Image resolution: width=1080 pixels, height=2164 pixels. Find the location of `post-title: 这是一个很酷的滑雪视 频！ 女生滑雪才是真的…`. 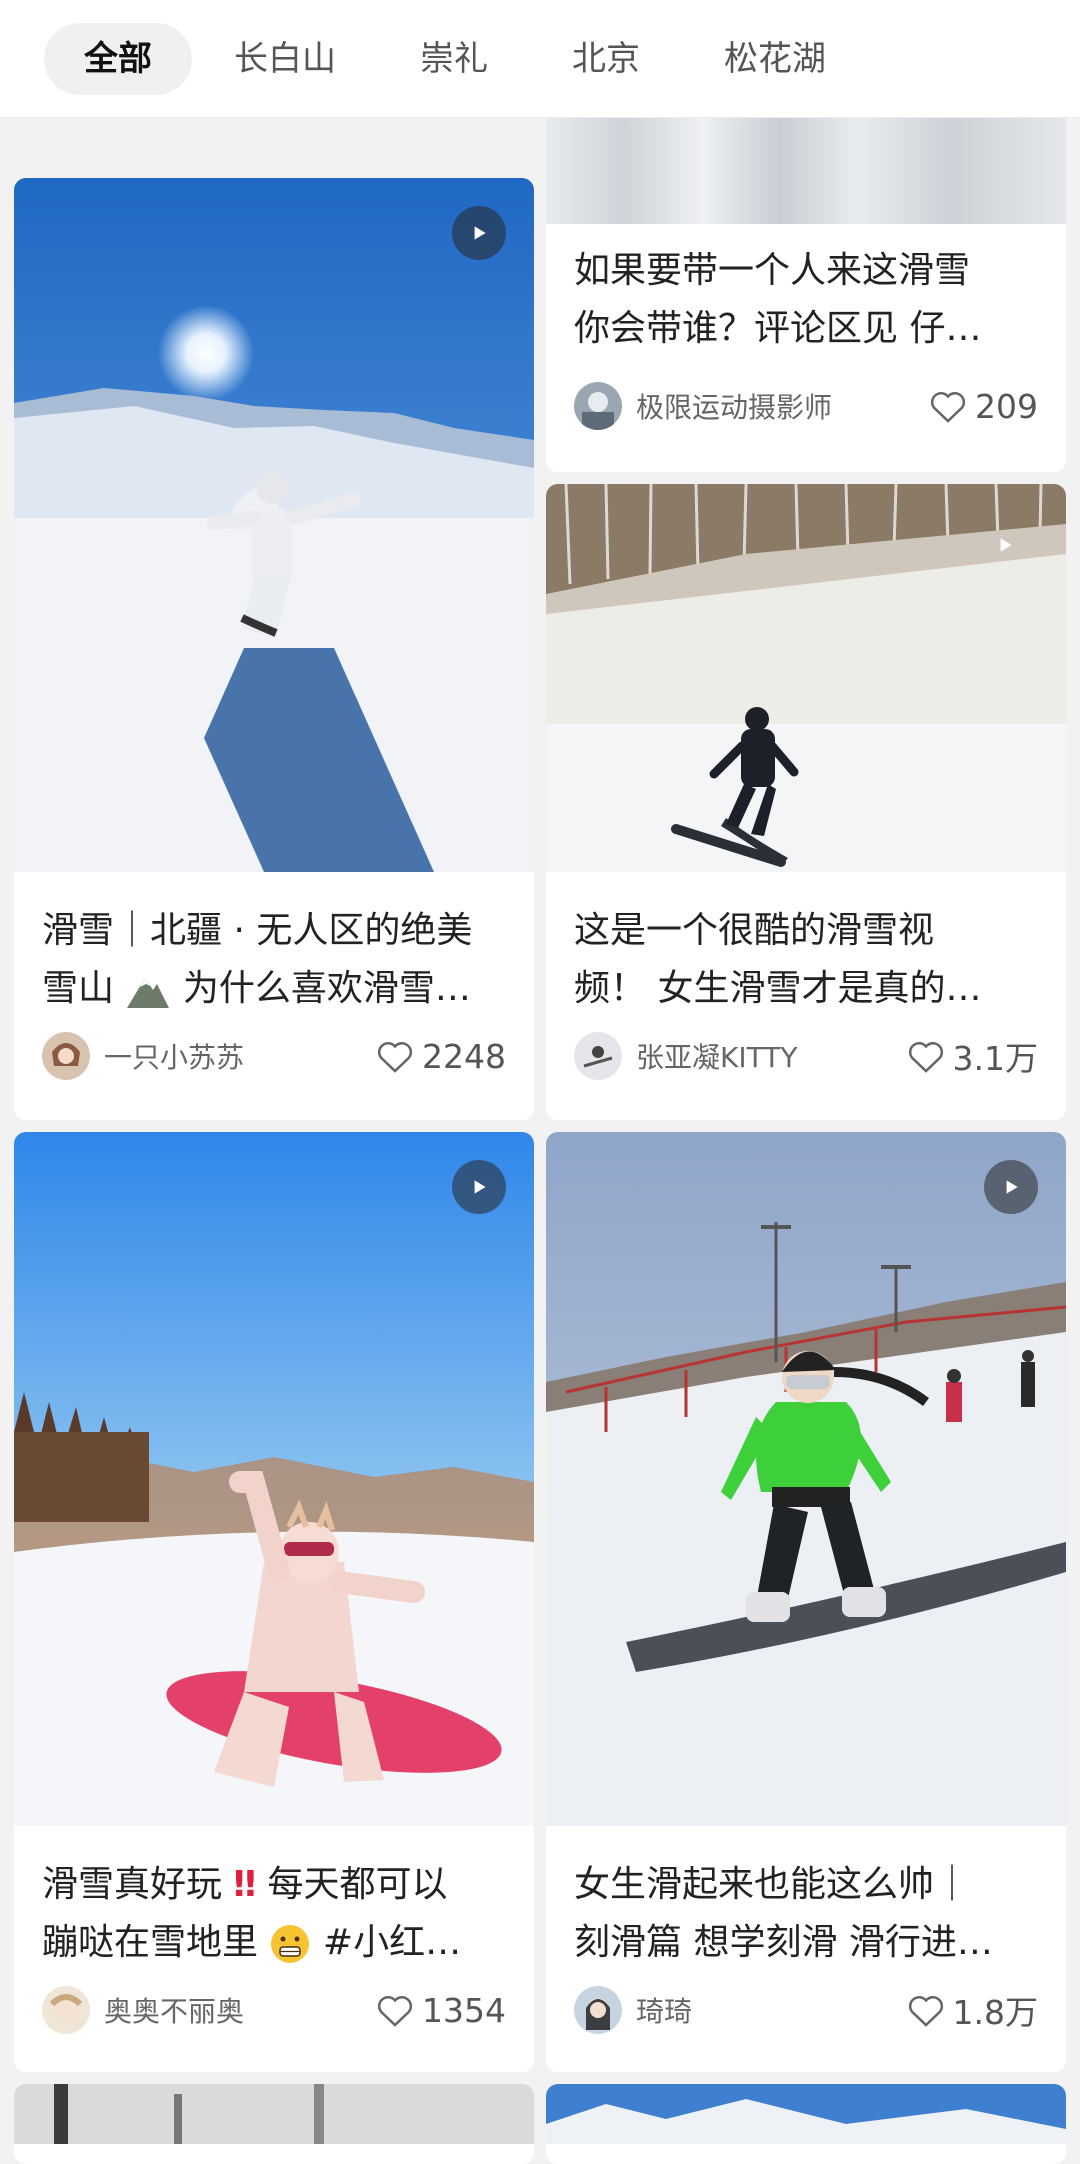

post-title: 这是一个很酷的滑雪视 频！ 女生滑雪才是真的… is located at coordinates (806, 945).